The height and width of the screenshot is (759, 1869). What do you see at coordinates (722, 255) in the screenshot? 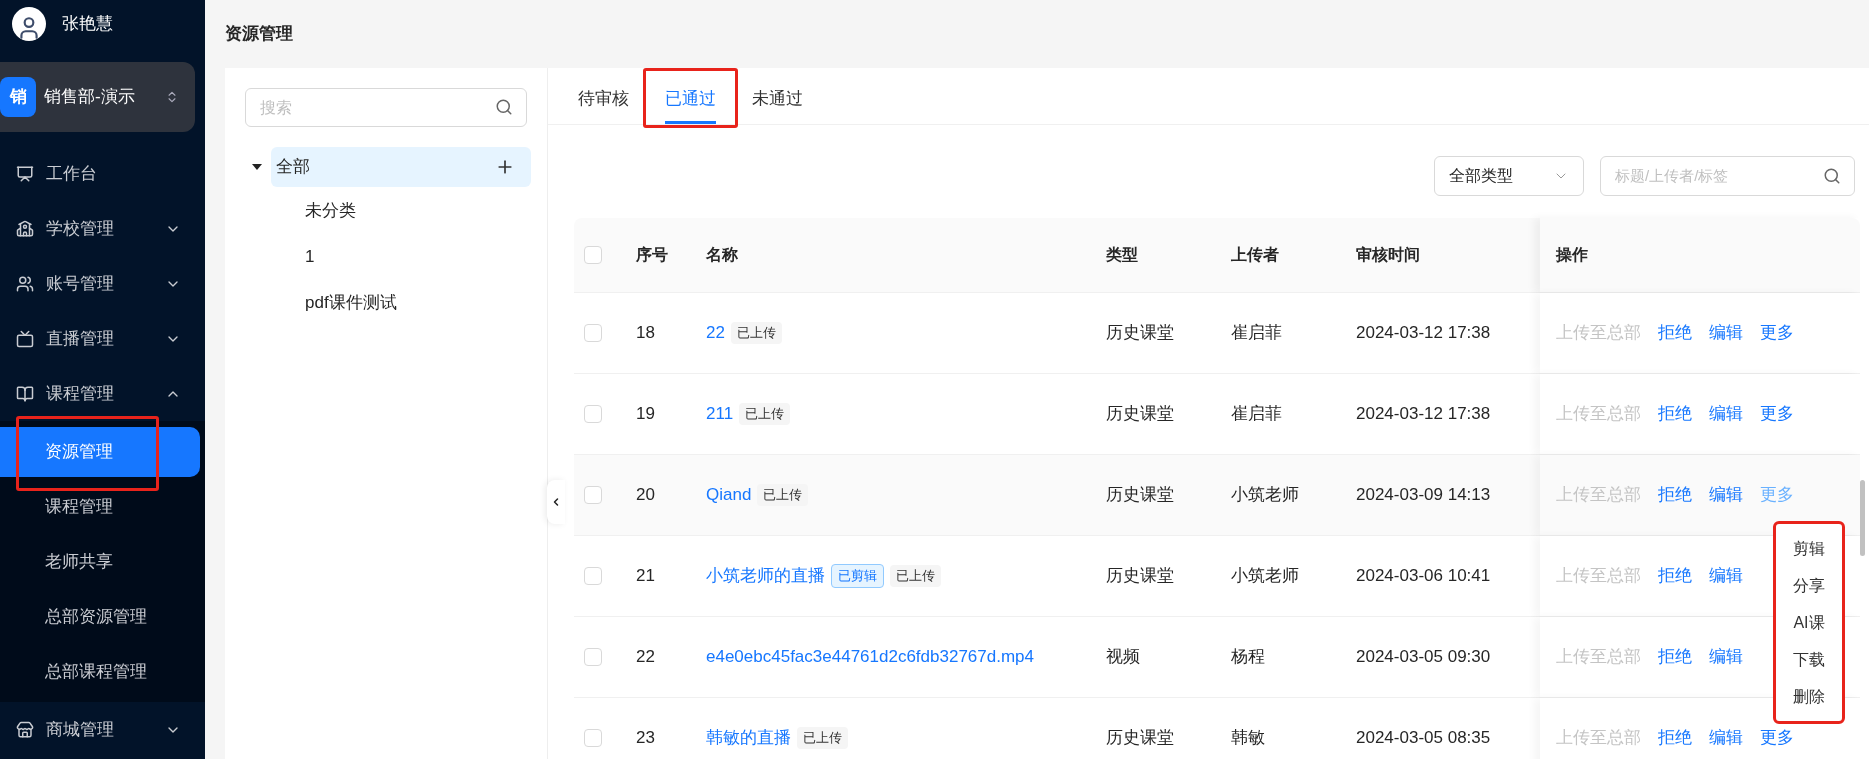
I see `column-header: 名称` at bounding box center [722, 255].